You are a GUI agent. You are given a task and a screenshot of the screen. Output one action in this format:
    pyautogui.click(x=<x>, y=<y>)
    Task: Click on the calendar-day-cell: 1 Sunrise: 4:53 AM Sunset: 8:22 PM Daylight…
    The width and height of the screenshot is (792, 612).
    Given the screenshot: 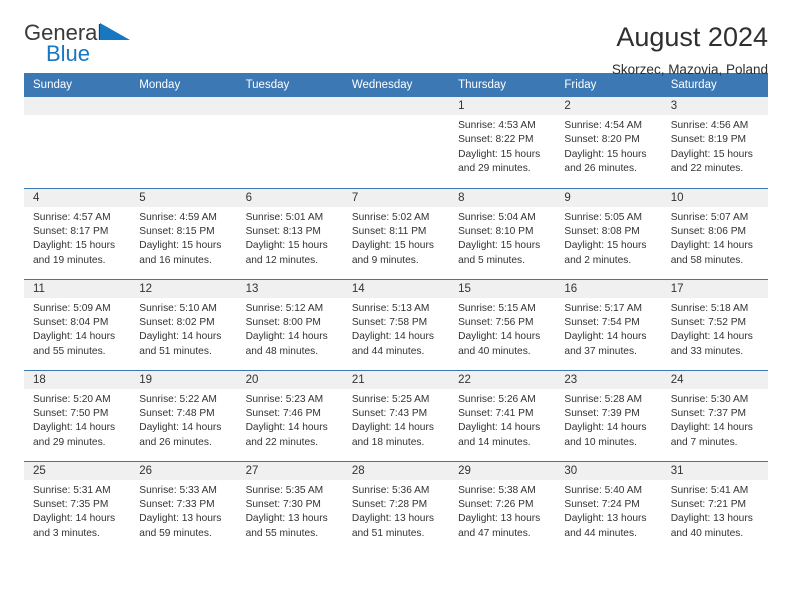 What is the action you would take?
    pyautogui.click(x=502, y=142)
    